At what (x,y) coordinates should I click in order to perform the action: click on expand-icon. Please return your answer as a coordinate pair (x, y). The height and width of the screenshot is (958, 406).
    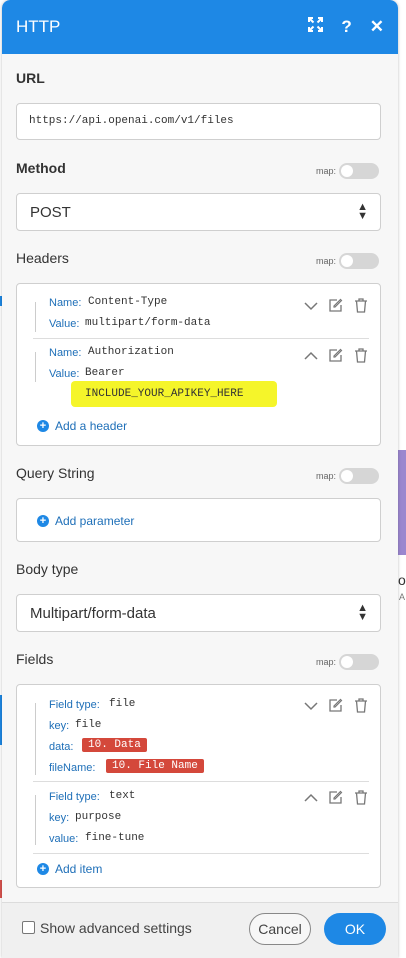
    Looking at the image, I should click on (316, 27).